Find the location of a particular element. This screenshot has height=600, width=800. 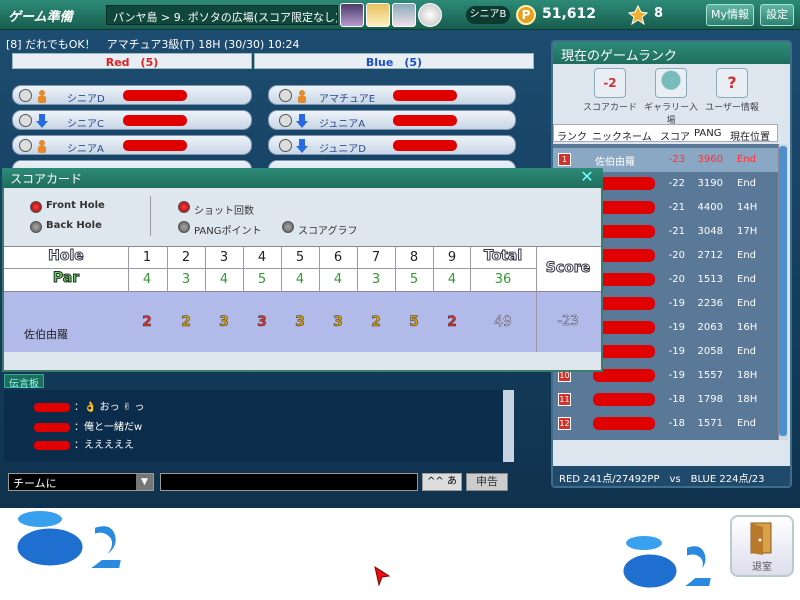

team-blue-header: Blue (5) is located at coordinates (394, 61).